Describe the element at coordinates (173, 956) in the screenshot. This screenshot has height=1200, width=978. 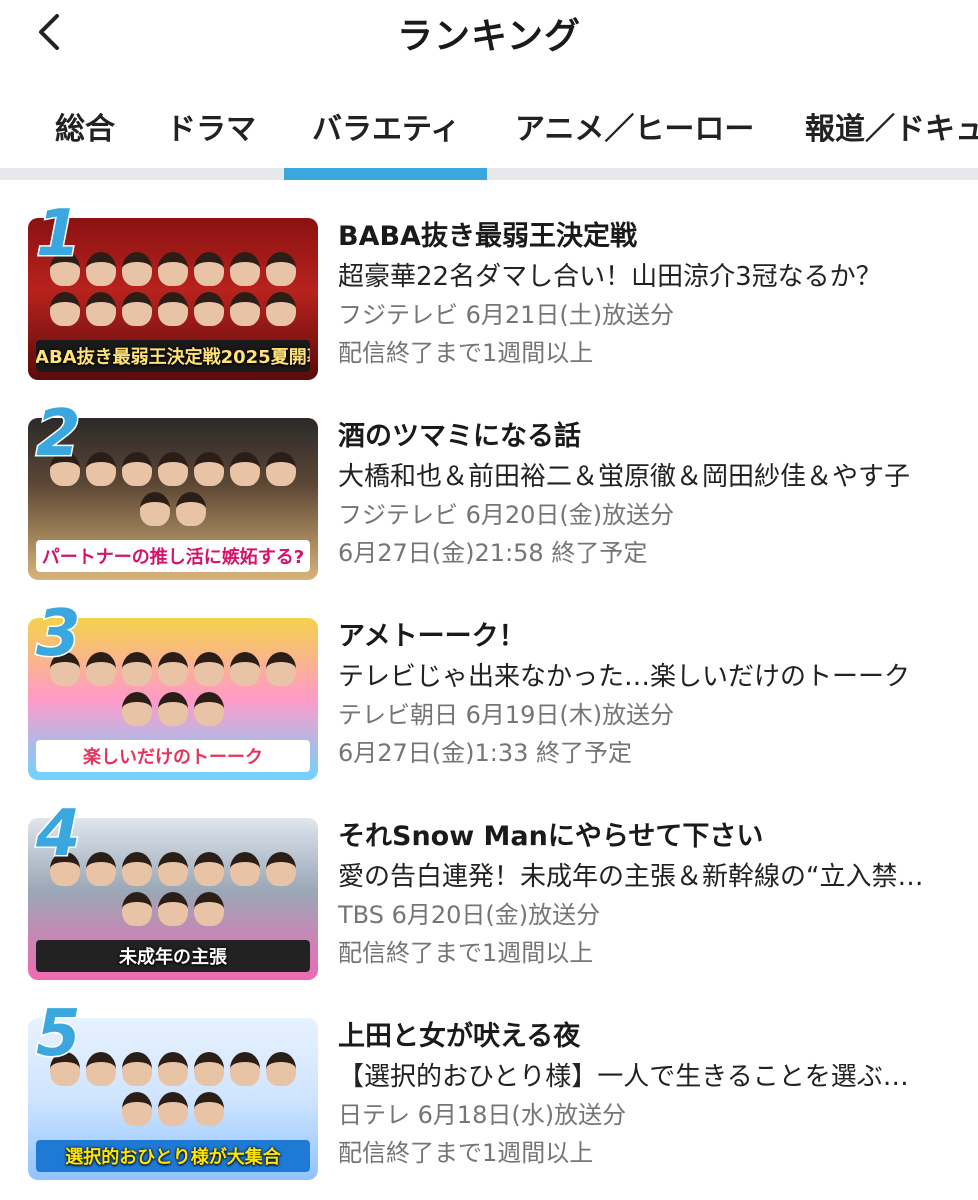
I see `thumbnail-caption: 未成年の主張` at that location.